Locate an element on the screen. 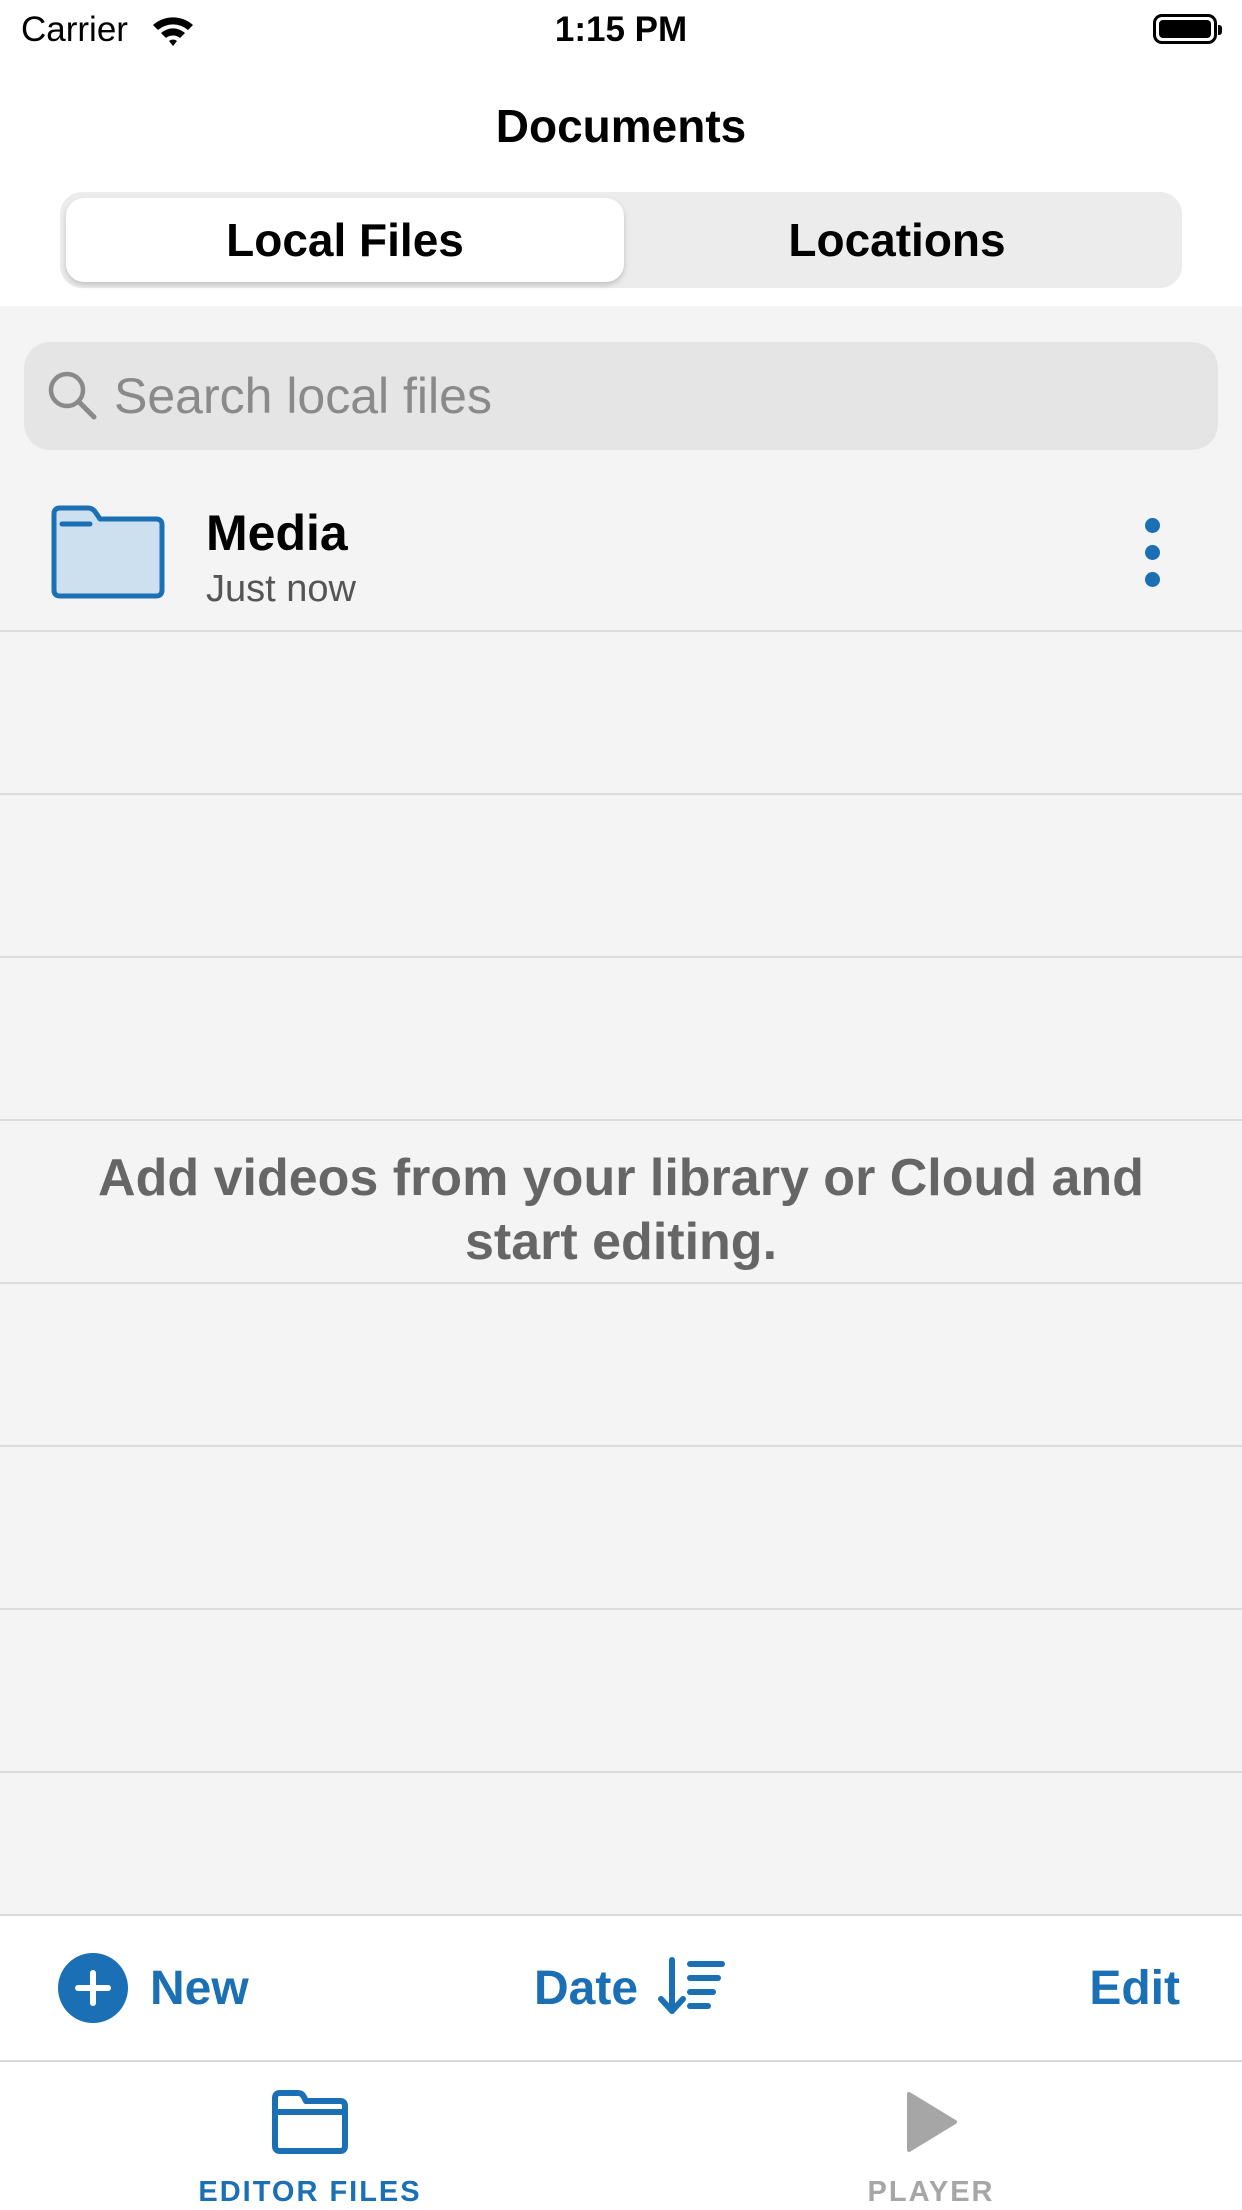 Image resolution: width=1242 pixels, height=2210 pixels. more-options-icon is located at coordinates (1153, 553).